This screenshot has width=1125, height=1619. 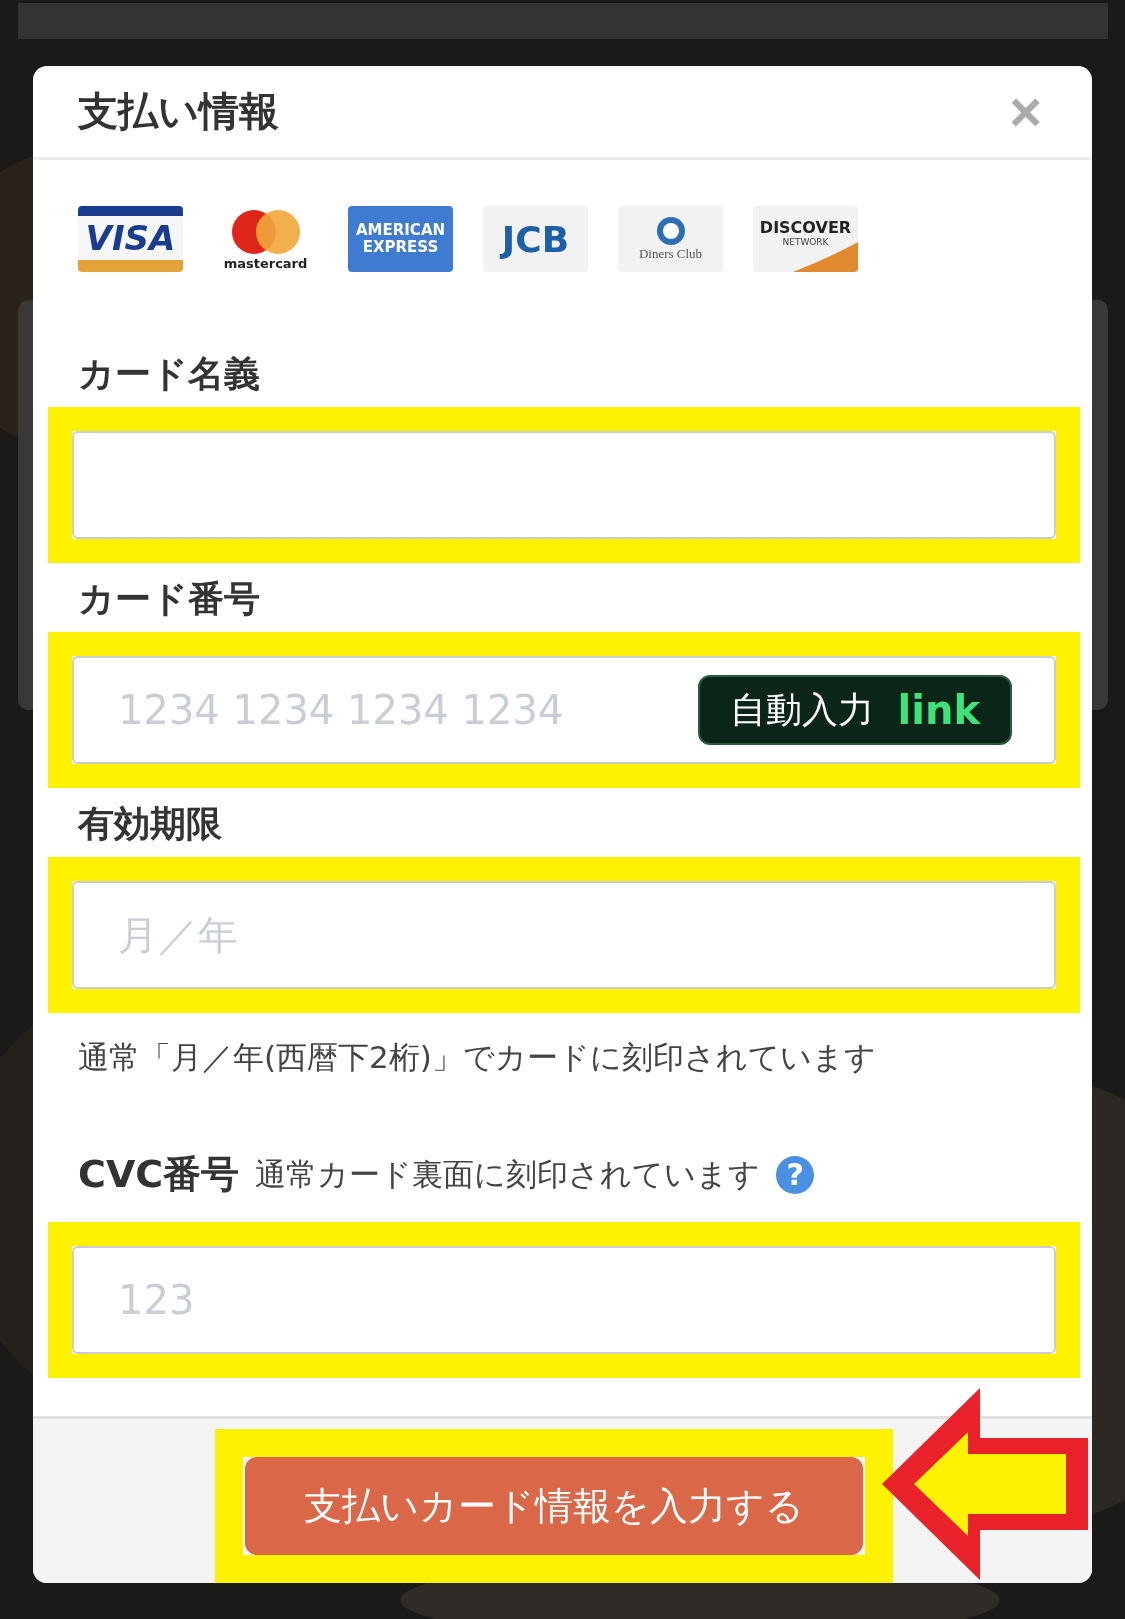 I want to click on close-button: ×, so click(x=1025, y=111).